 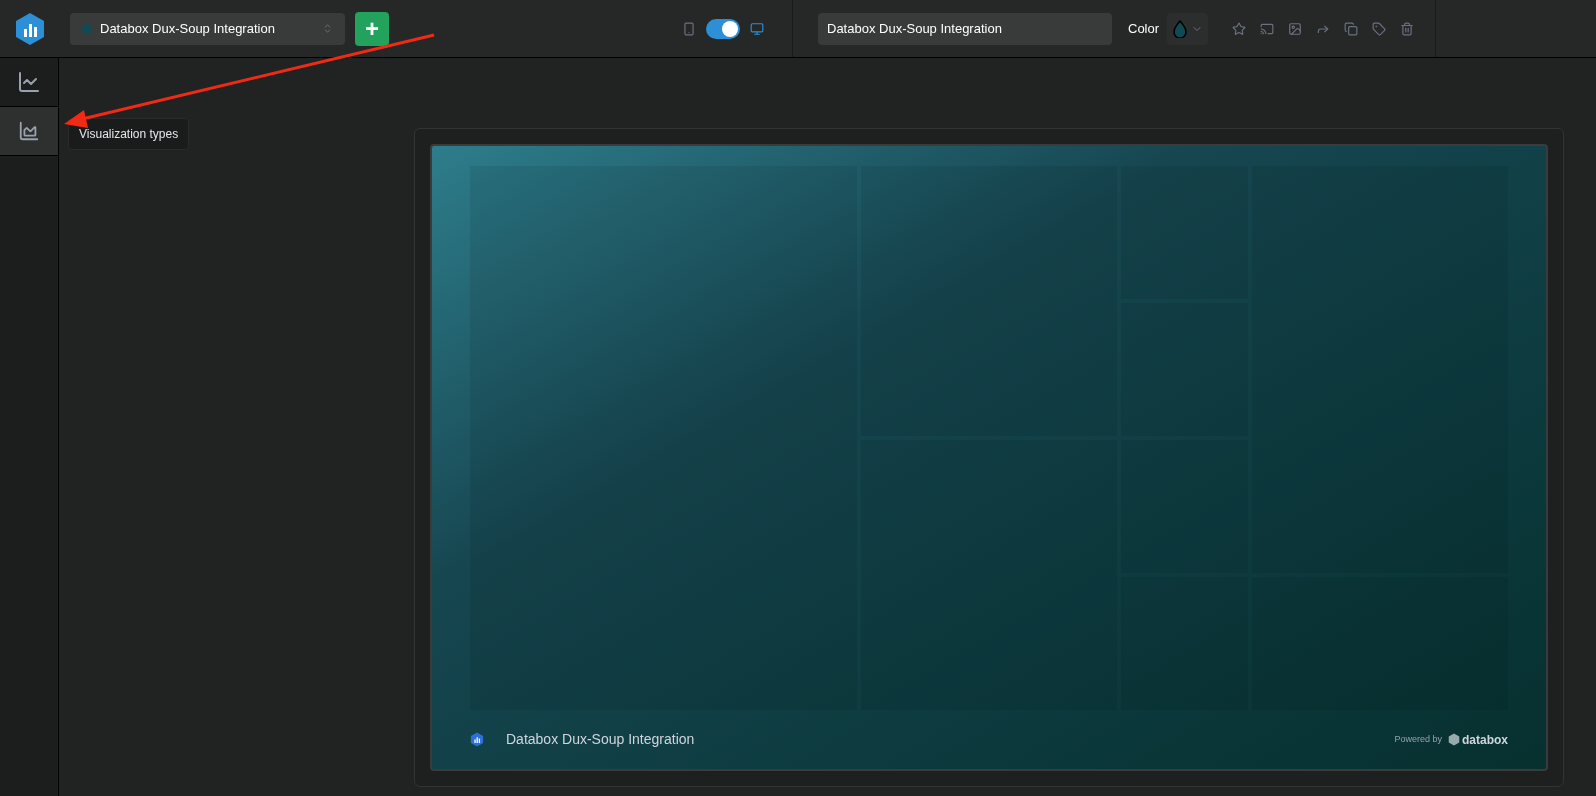 I want to click on tooltip: Visualization types, so click(x=129, y=134).